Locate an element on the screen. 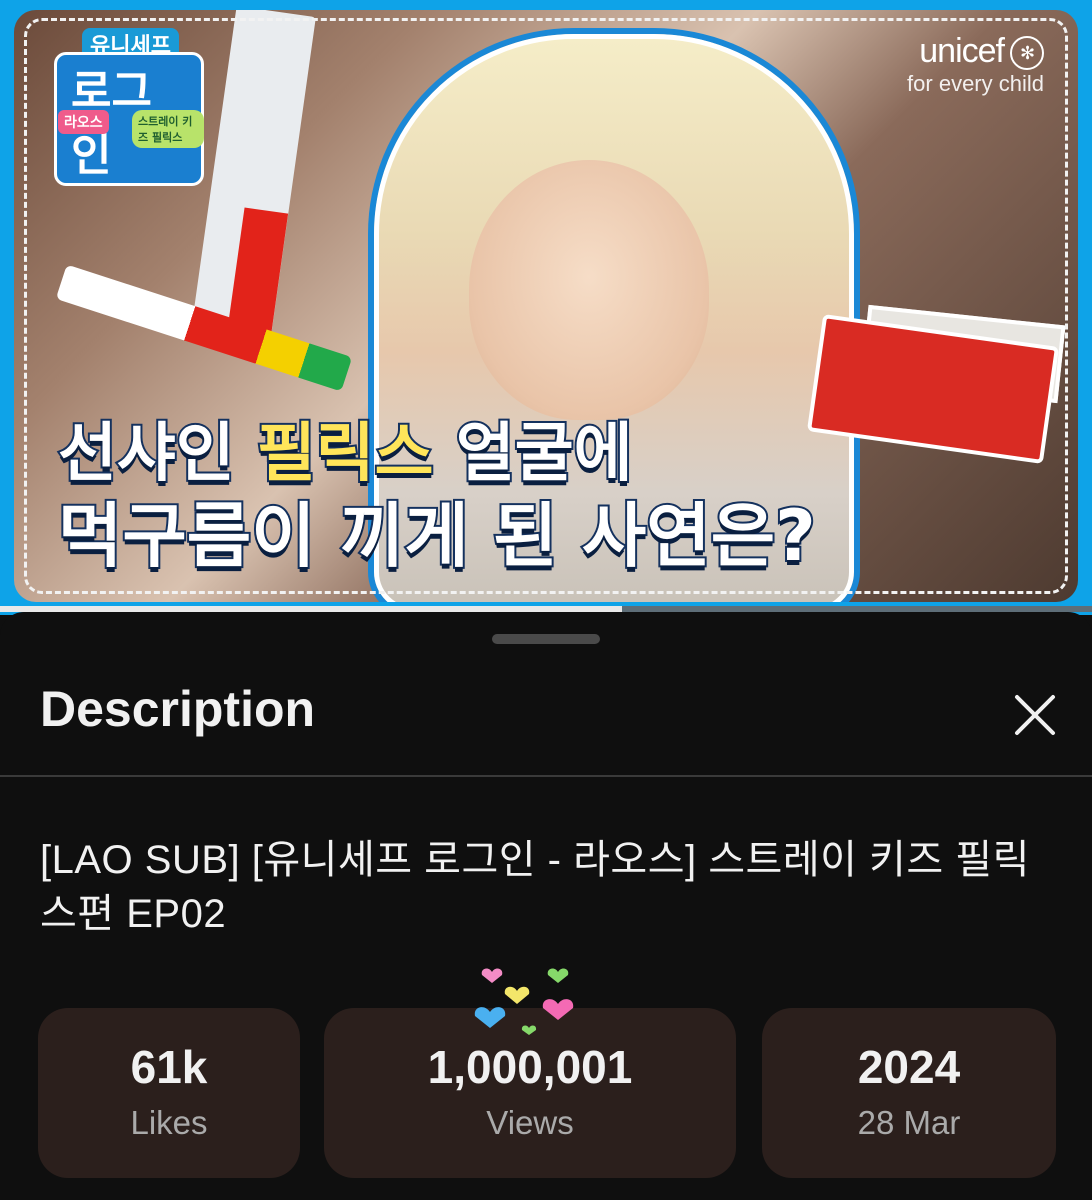  hearts-sticker-icon is located at coordinates (524, 1001).